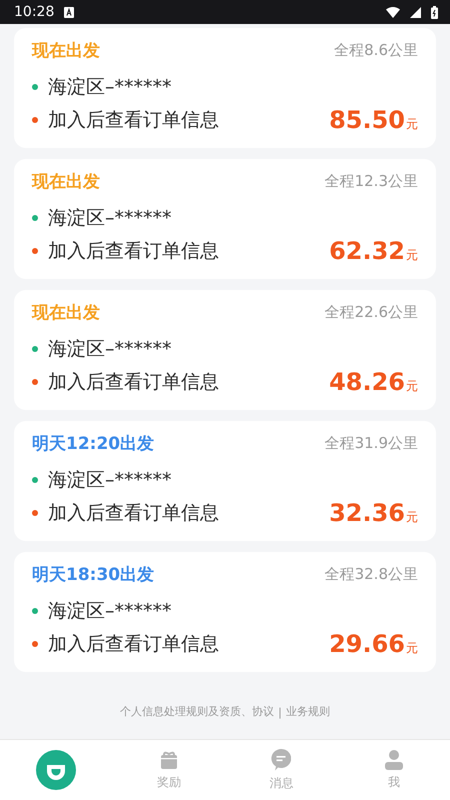 Image resolution: width=450 pixels, height=800 pixels. I want to click on order-card: 现在出发 全程22.6公里 海淀区–****** 加入后查看订单信息 48.26 元, so click(225, 350).